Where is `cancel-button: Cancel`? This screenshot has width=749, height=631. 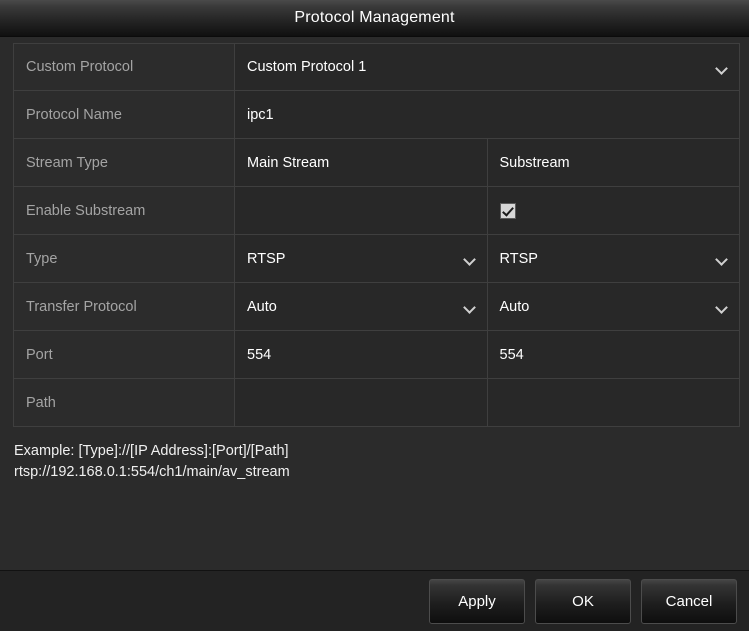
cancel-button: Cancel is located at coordinates (689, 601).